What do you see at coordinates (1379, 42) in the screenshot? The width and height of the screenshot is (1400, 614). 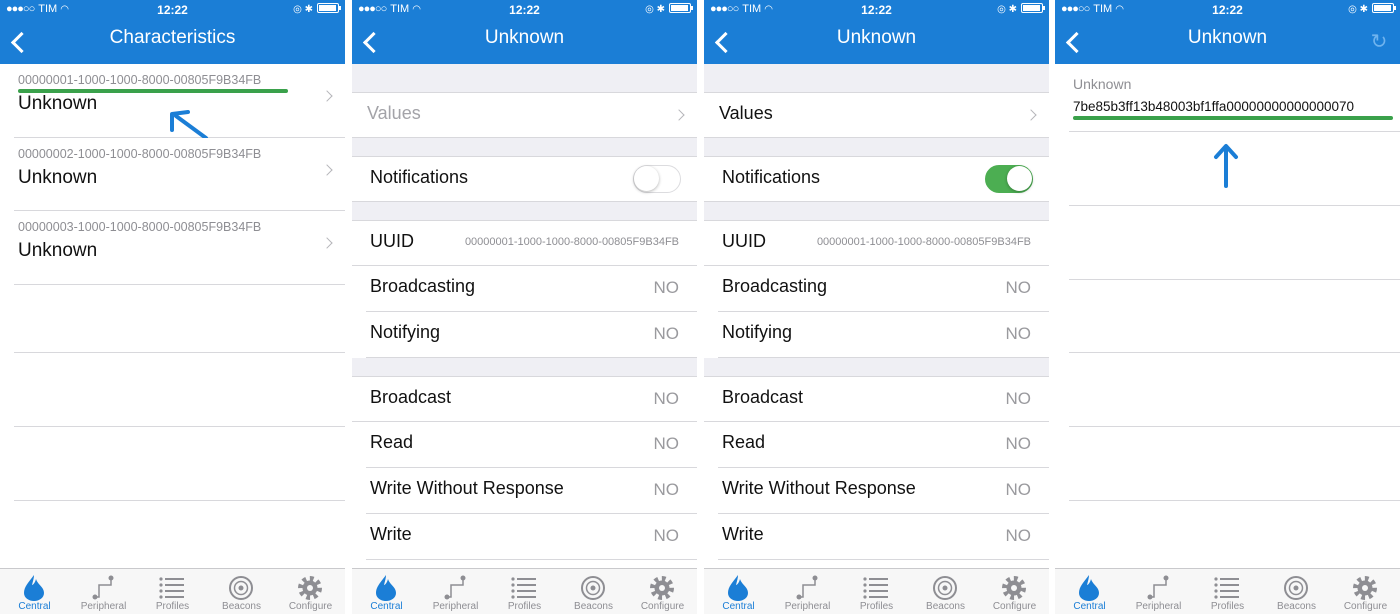 I see `refresh-icon: ↻` at bounding box center [1379, 42].